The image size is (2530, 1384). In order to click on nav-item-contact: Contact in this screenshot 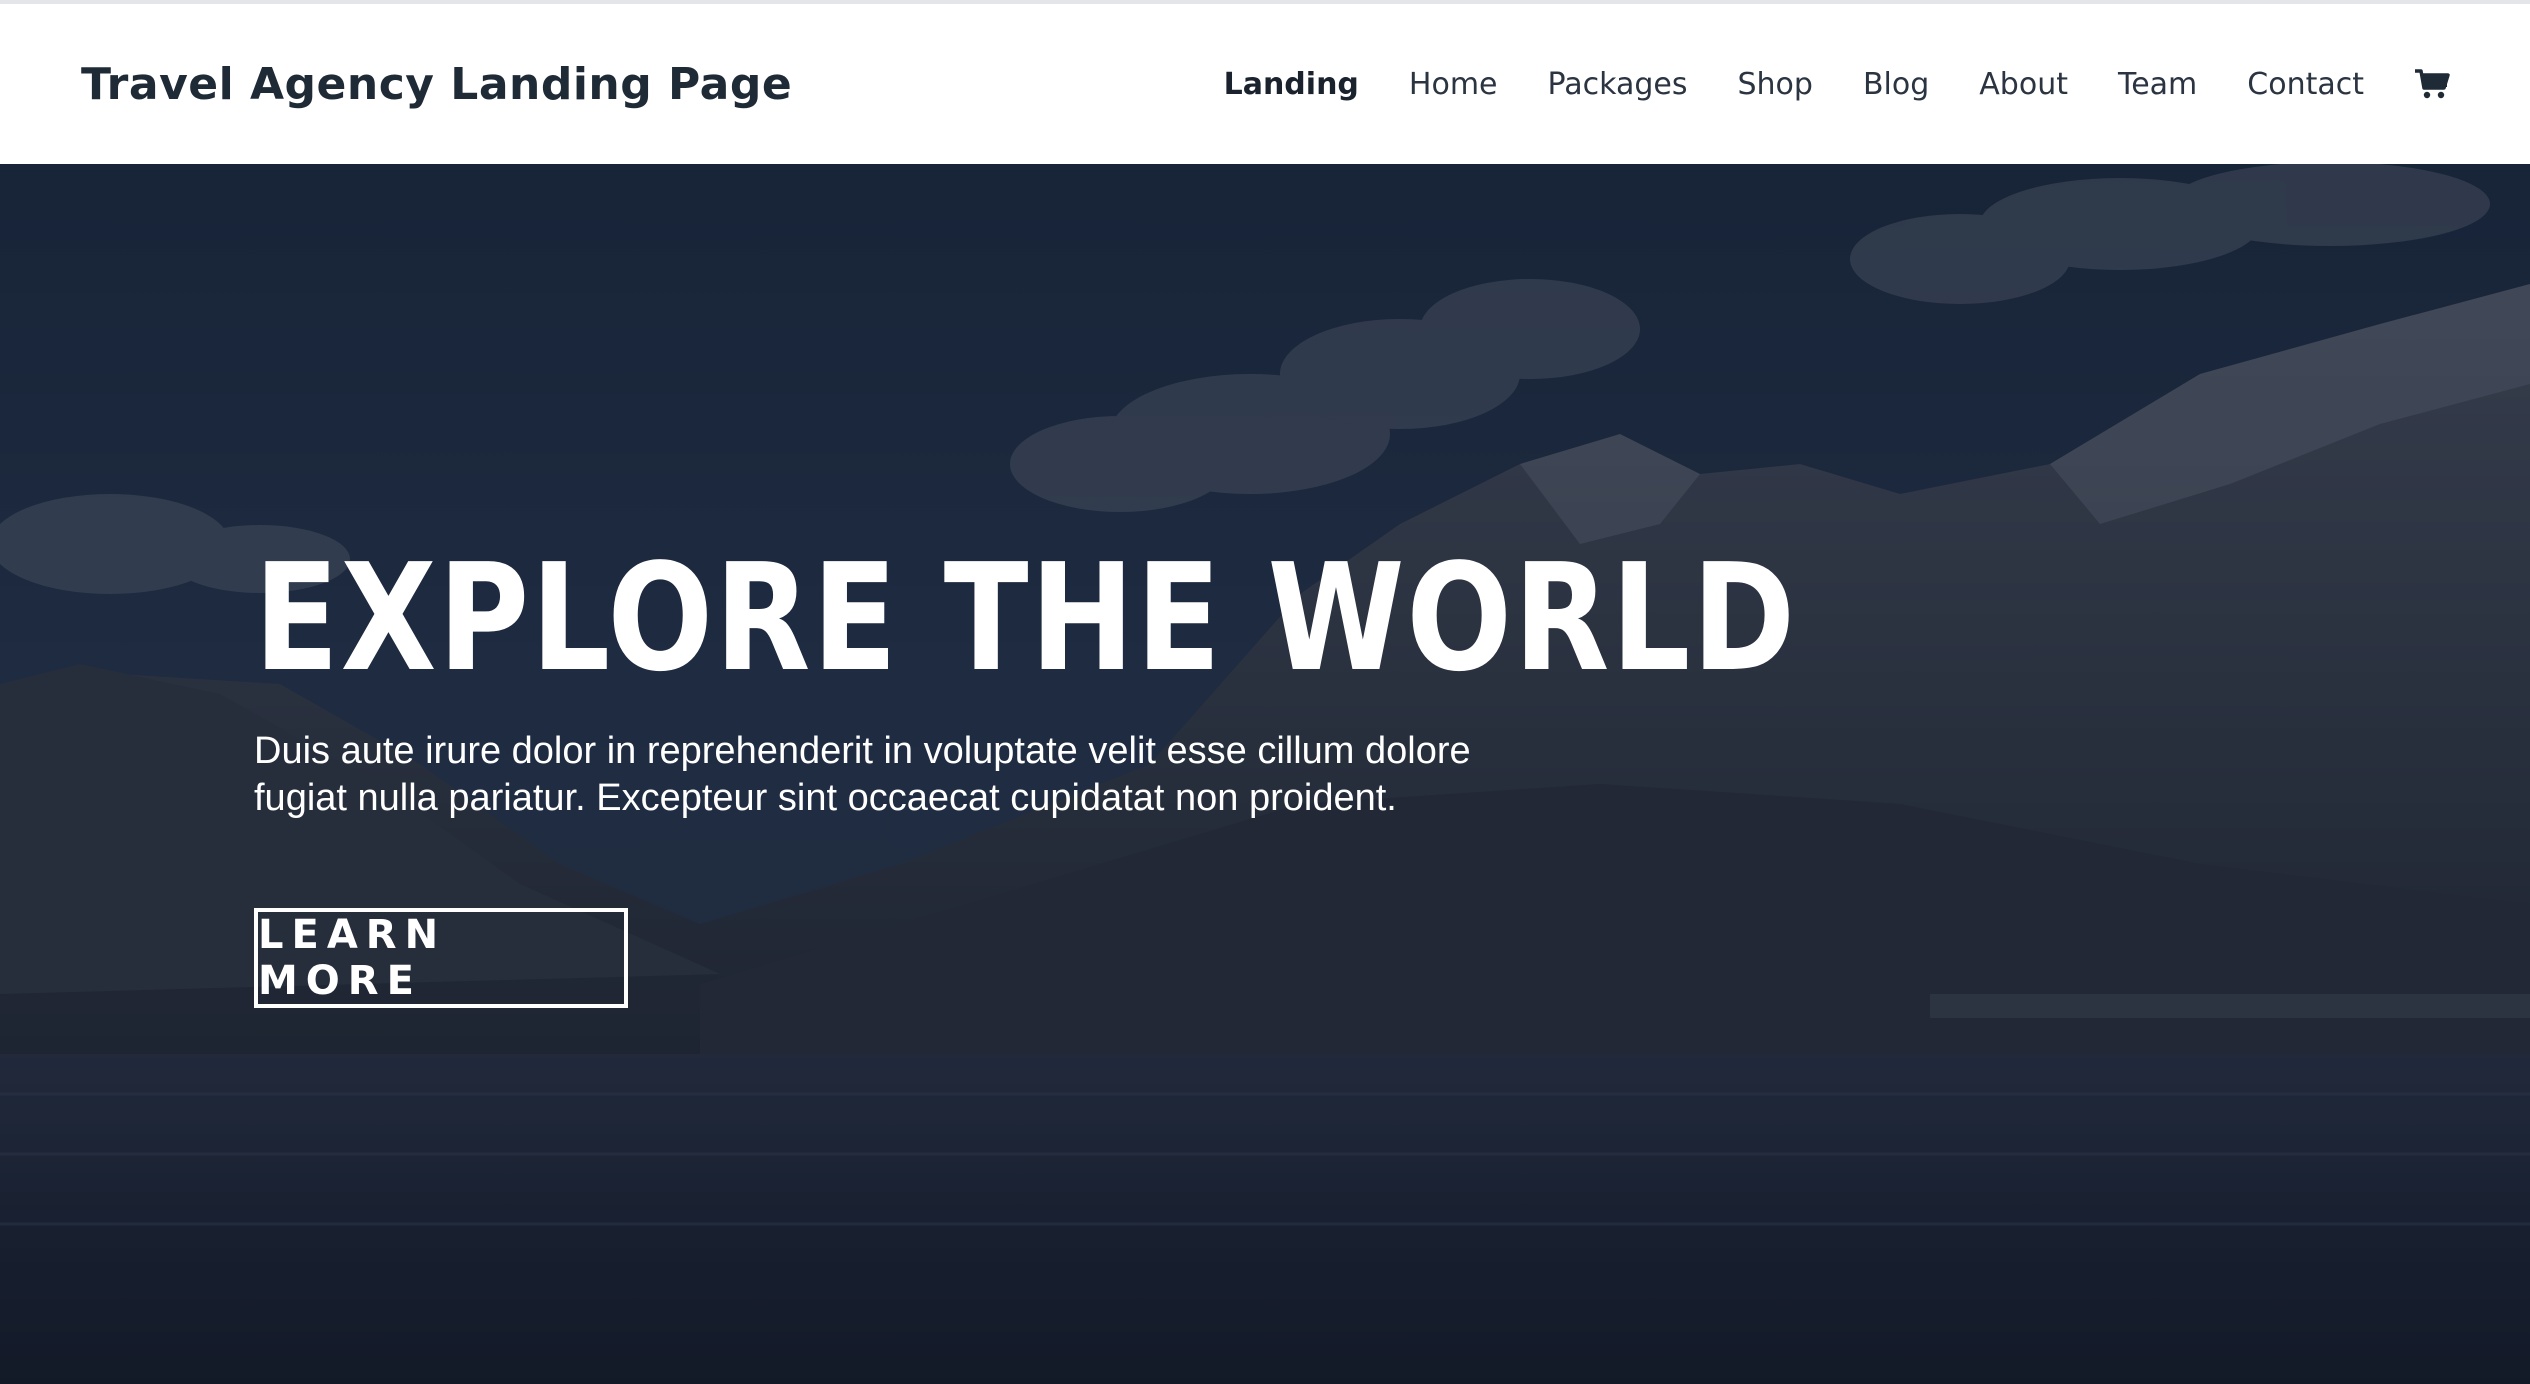, I will do `click(2305, 84)`.